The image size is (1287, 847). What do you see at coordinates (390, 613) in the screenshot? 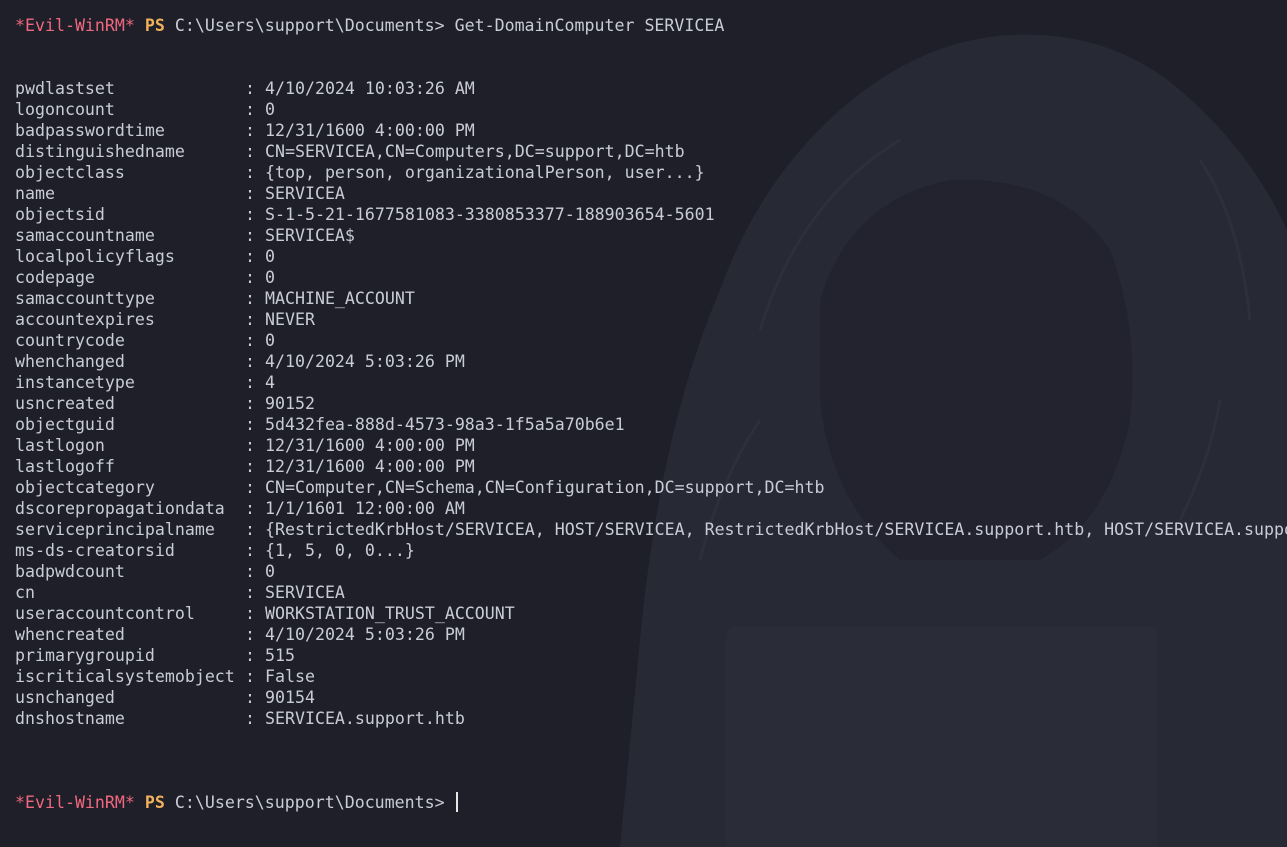
I see `property-value: WORKSTATION_TRUST_ACCOUNT` at bounding box center [390, 613].